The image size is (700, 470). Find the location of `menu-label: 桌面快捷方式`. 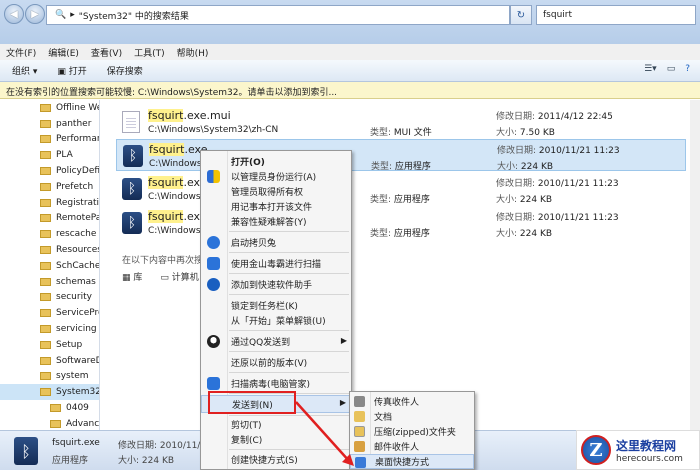

menu-label: 桌面快捷方式 is located at coordinates (402, 463).